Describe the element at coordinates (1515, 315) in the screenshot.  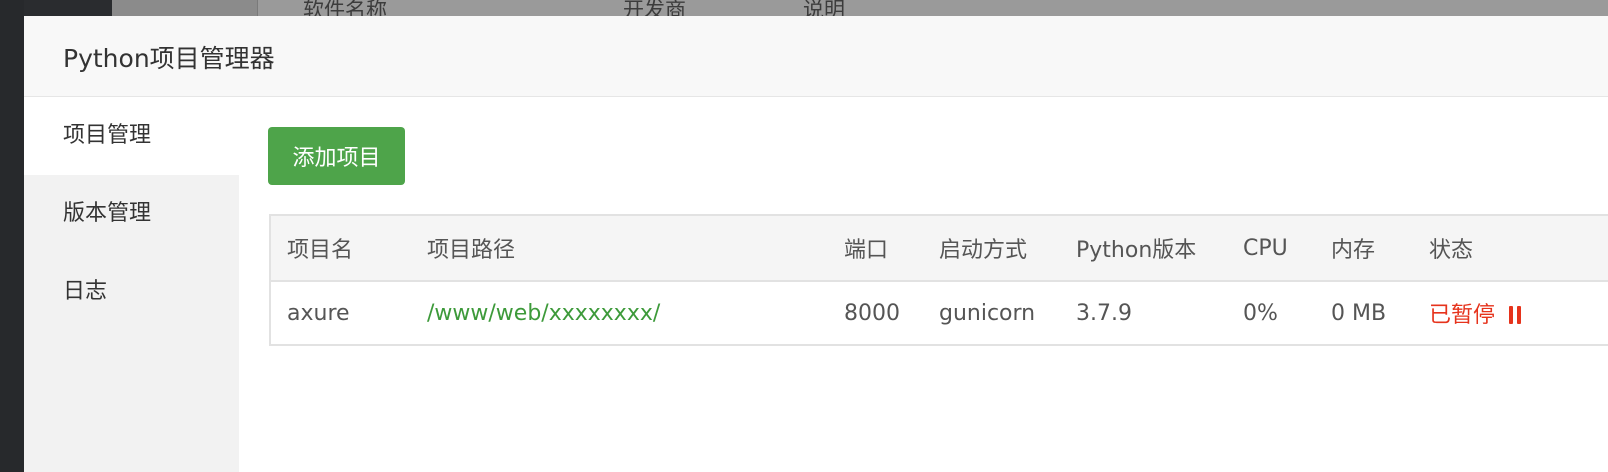
I see `pause-icon` at that location.